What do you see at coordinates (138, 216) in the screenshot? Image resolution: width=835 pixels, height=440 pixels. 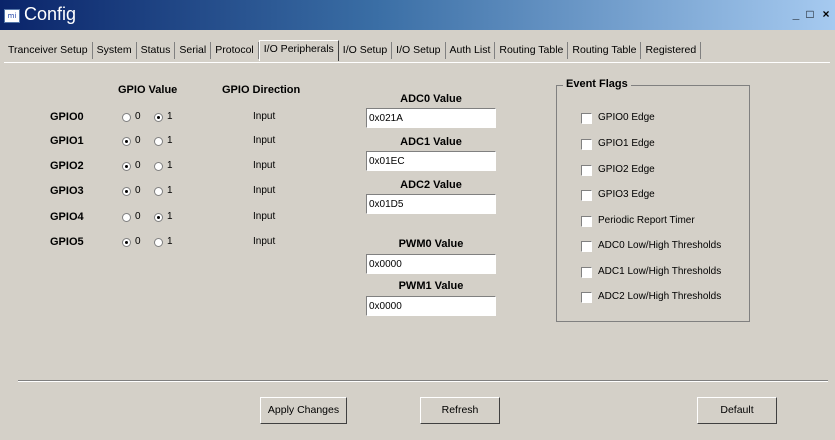 I see `gpio4-radio-0-label: 0` at bounding box center [138, 216].